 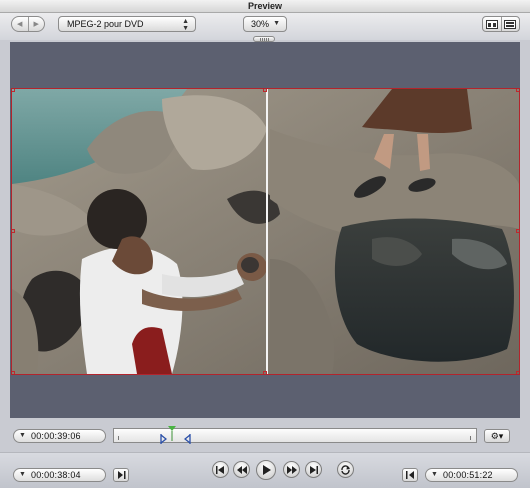 I want to click on chevron-right-icon: ▶, so click(x=36, y=24).